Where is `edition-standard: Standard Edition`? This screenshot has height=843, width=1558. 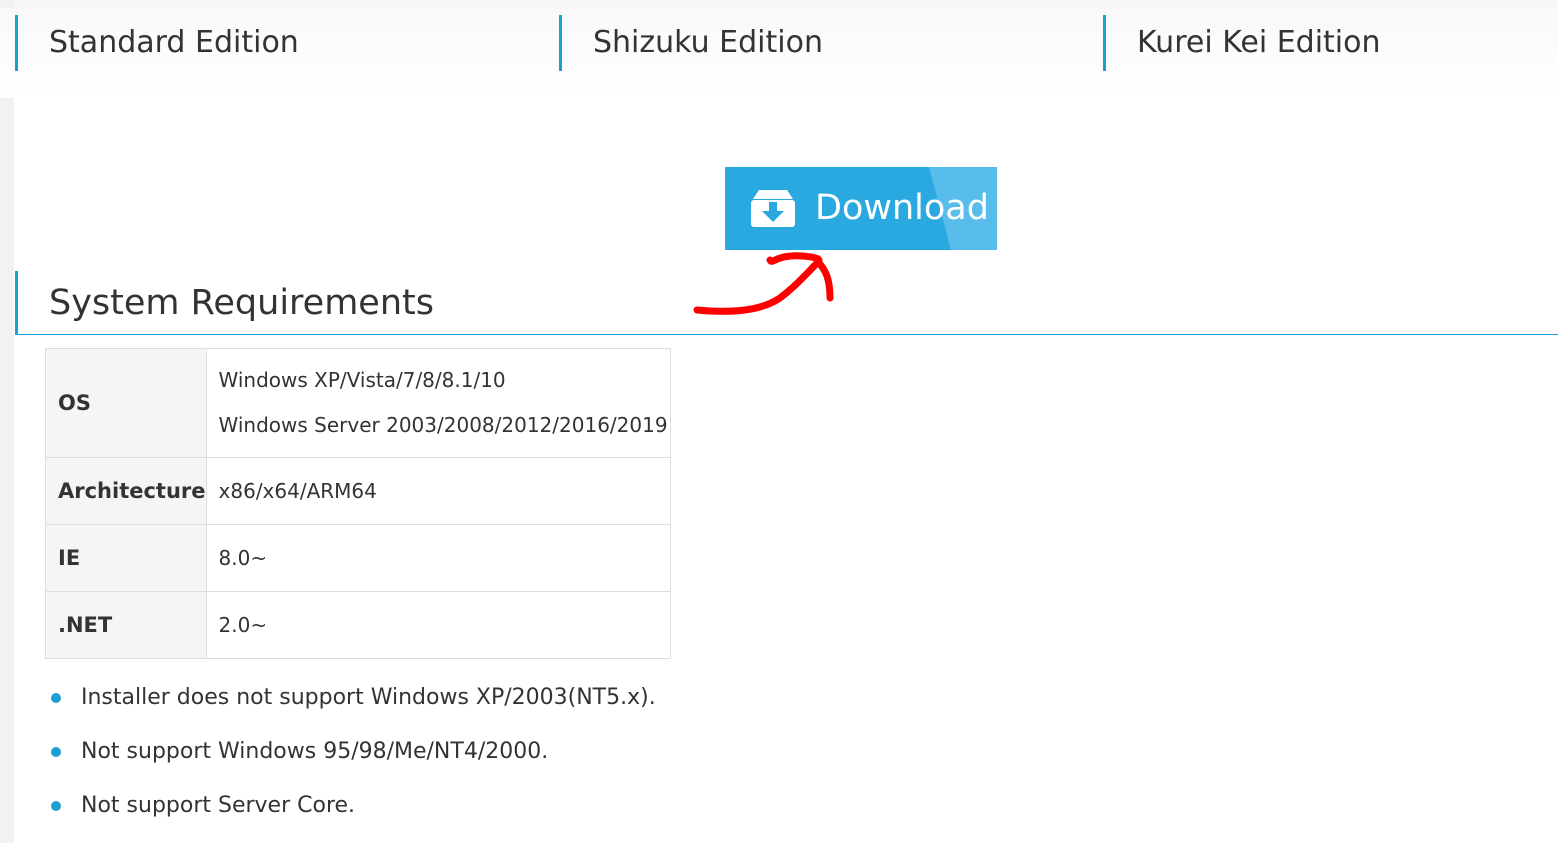
edition-standard: Standard Edition is located at coordinates (157, 43).